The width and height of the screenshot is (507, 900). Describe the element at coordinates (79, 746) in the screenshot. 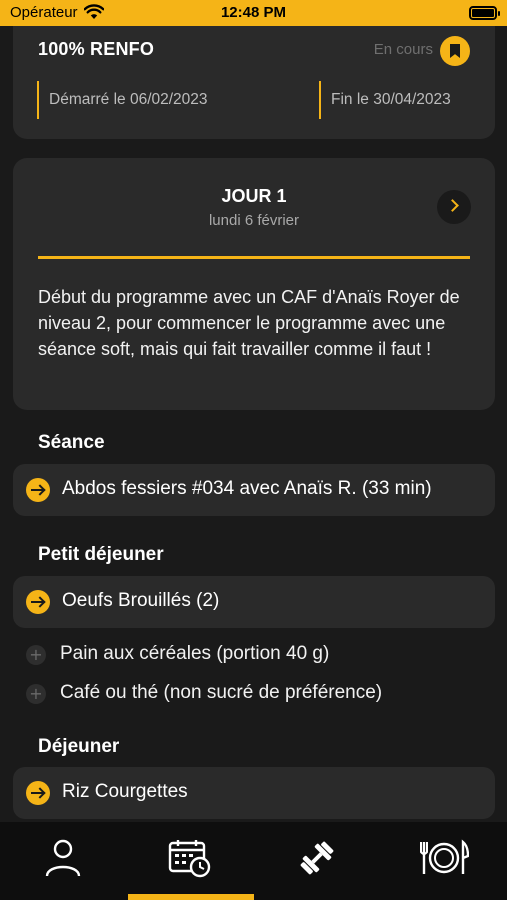

I see `section-title-lunch: Déjeuner` at that location.